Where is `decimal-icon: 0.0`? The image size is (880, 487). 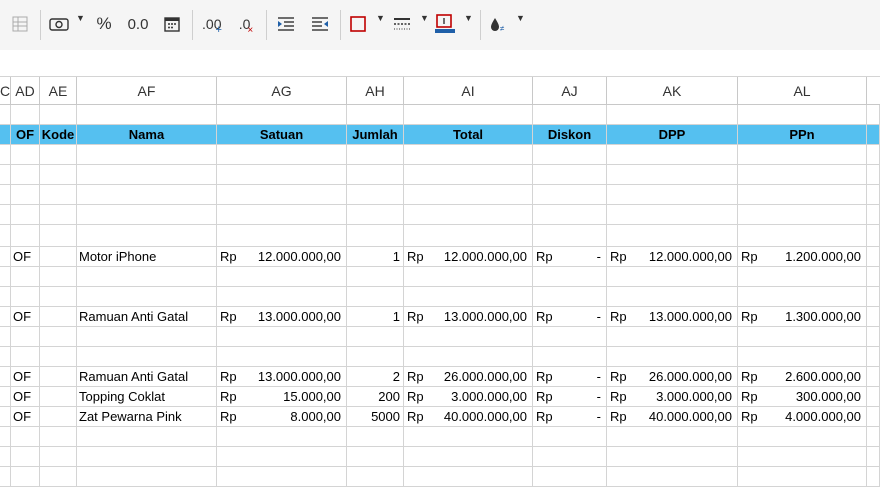 decimal-icon: 0.0 is located at coordinates (138, 24).